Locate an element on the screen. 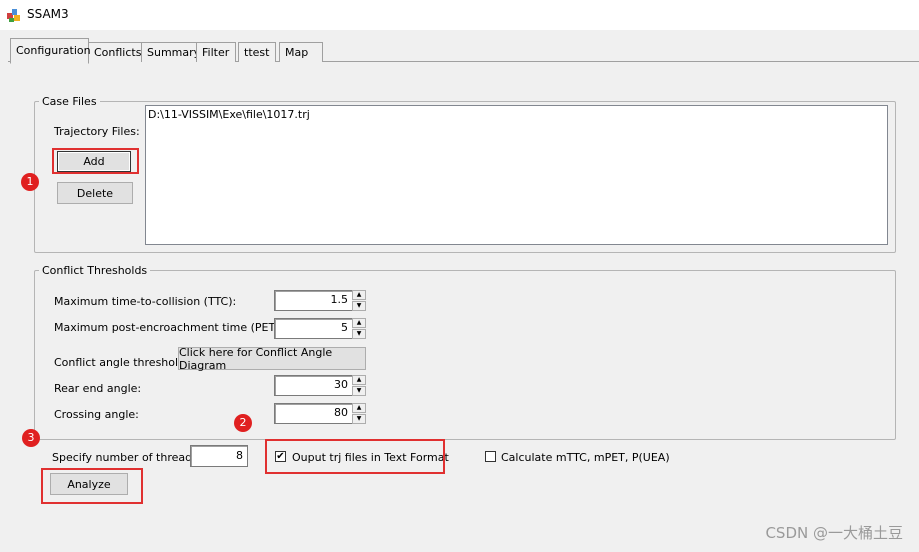  annotation-box-add is located at coordinates (95, 161).